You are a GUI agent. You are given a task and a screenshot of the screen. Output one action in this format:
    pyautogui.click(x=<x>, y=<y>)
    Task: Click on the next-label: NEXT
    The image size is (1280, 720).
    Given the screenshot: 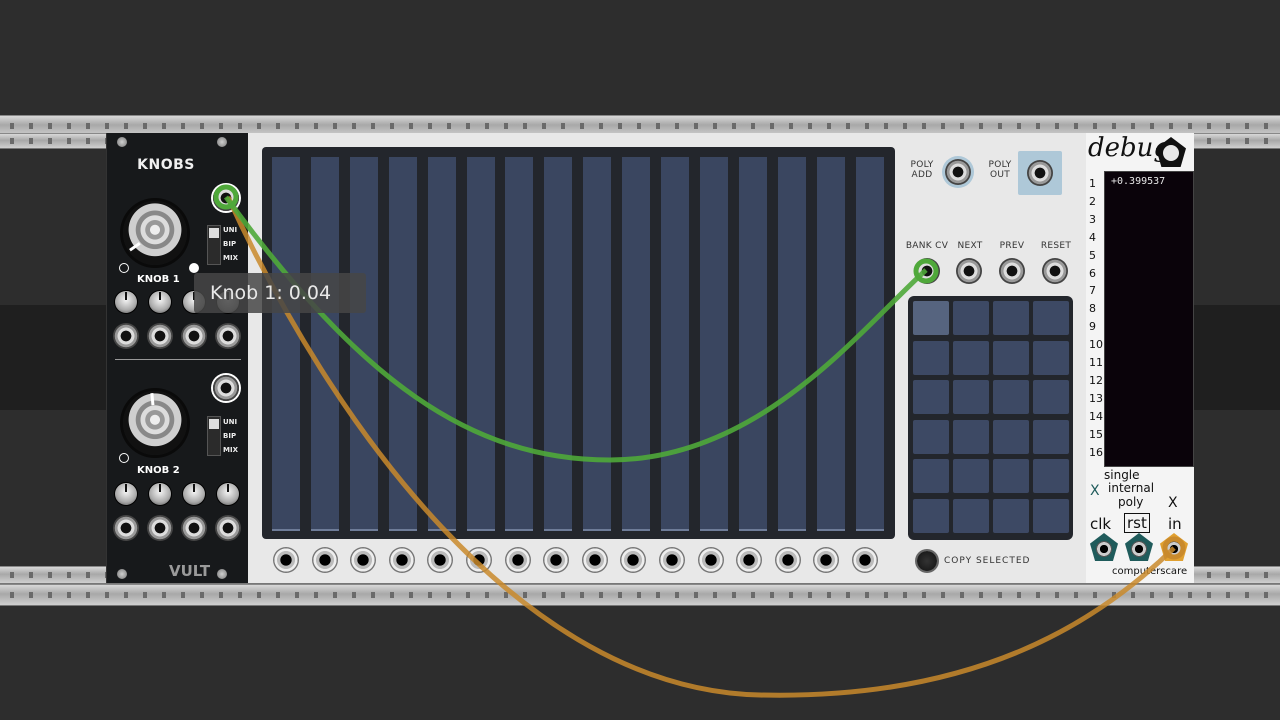 What is the action you would take?
    pyautogui.click(x=970, y=246)
    